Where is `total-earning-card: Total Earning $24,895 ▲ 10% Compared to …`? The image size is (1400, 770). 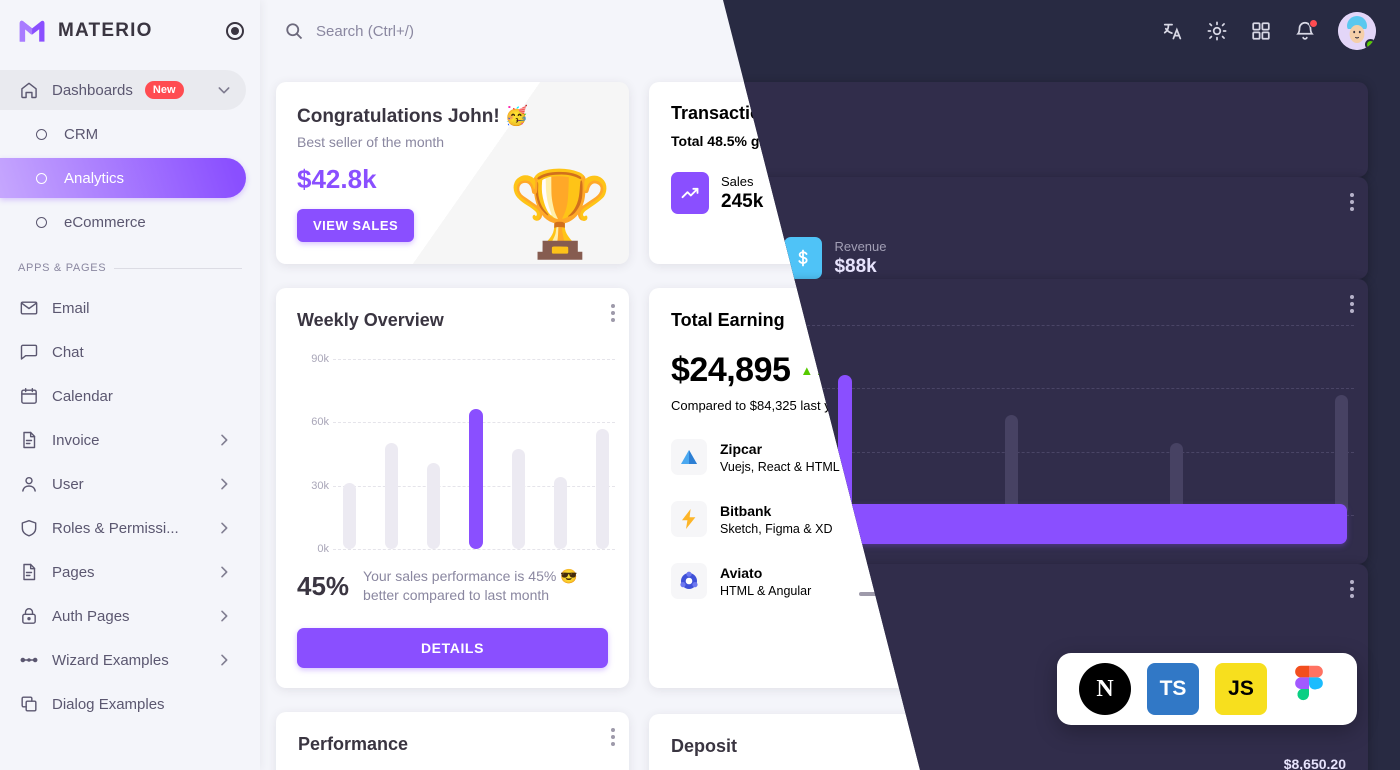 total-earning-card: Total Earning $24,895 ▲ 10% Compared to … is located at coordinates (824, 488).